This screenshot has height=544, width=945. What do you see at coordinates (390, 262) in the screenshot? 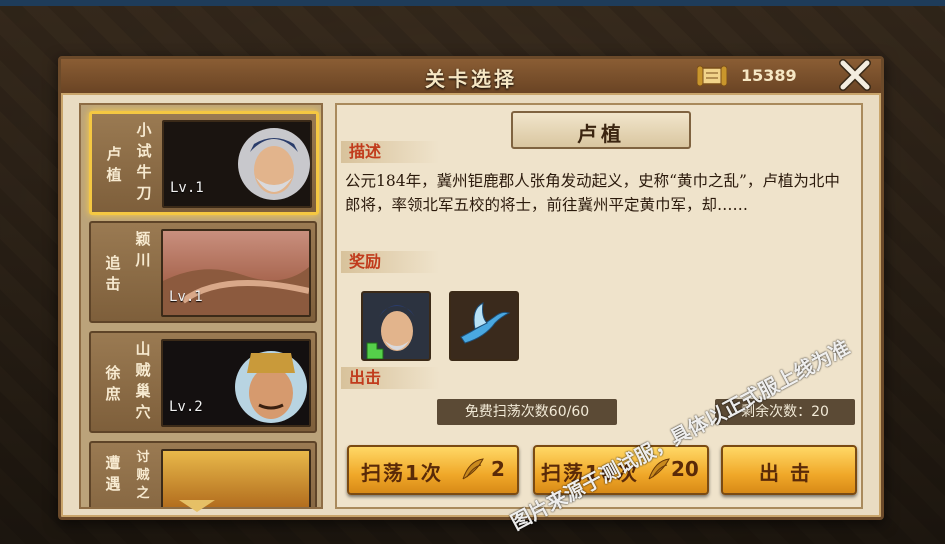
I see `reward-label: 奖励` at bounding box center [390, 262].